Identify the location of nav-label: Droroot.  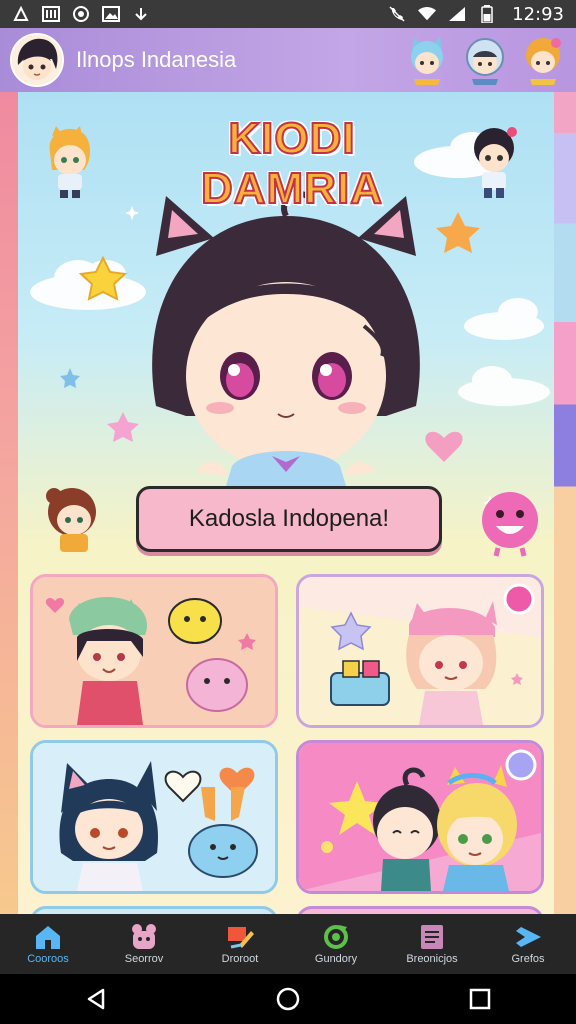
(240, 959).